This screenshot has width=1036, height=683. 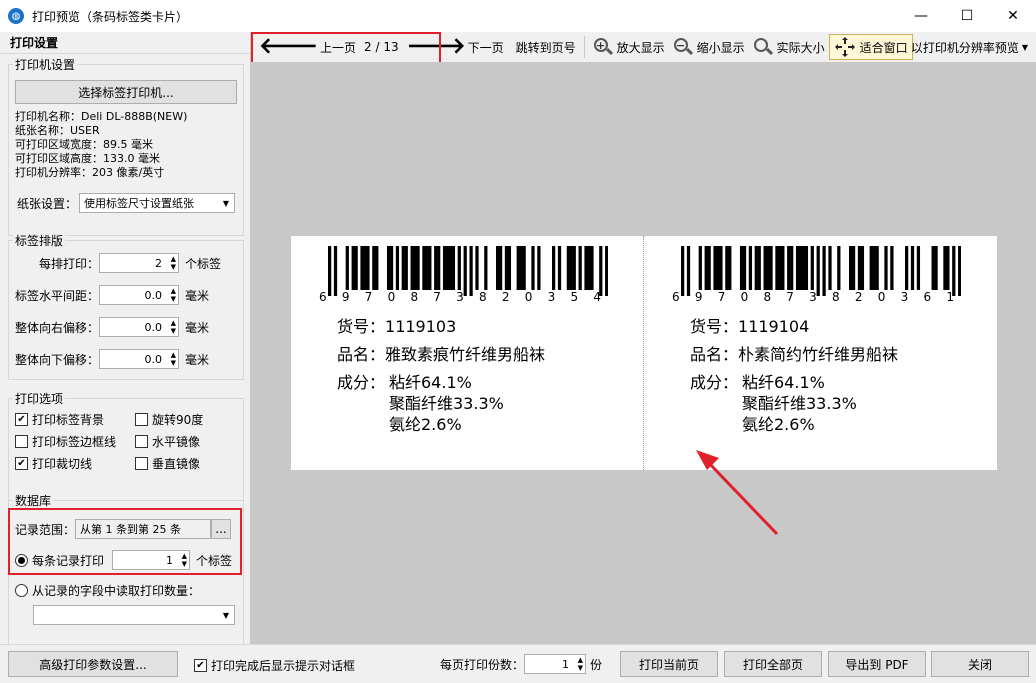 I want to click on zoom-in-button: + 放大显示, so click(x=629, y=47).